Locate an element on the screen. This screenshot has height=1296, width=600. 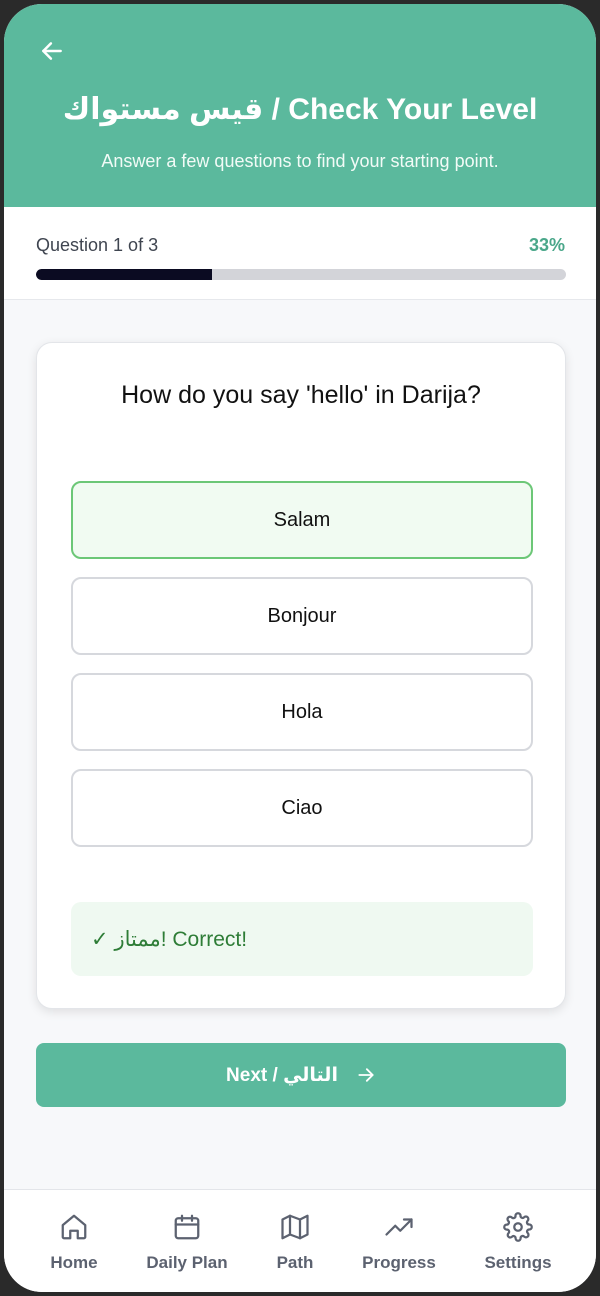
nav-item-progress: Progress is located at coordinates (399, 1241).